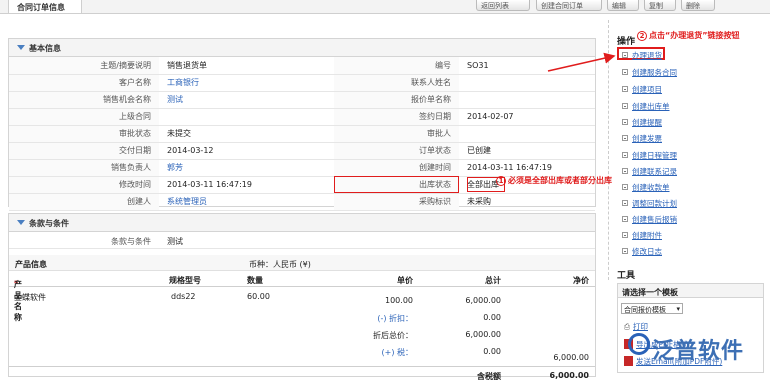 This screenshot has width=770, height=380. I want to click on table-row: 销售机会名称 测试 报价单名称, so click(302, 100).